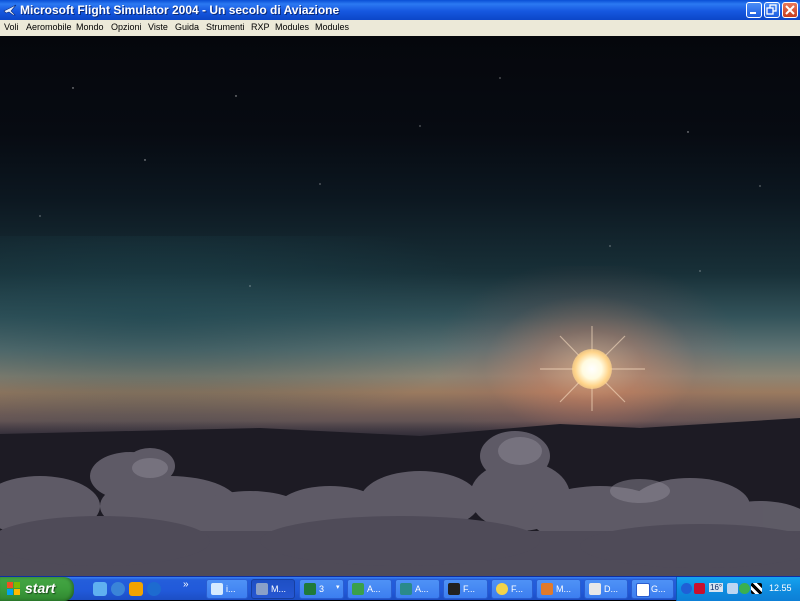 This screenshot has height=601, width=800. Describe the element at coordinates (502, 589) in the screenshot. I see `folder-icon` at that location.